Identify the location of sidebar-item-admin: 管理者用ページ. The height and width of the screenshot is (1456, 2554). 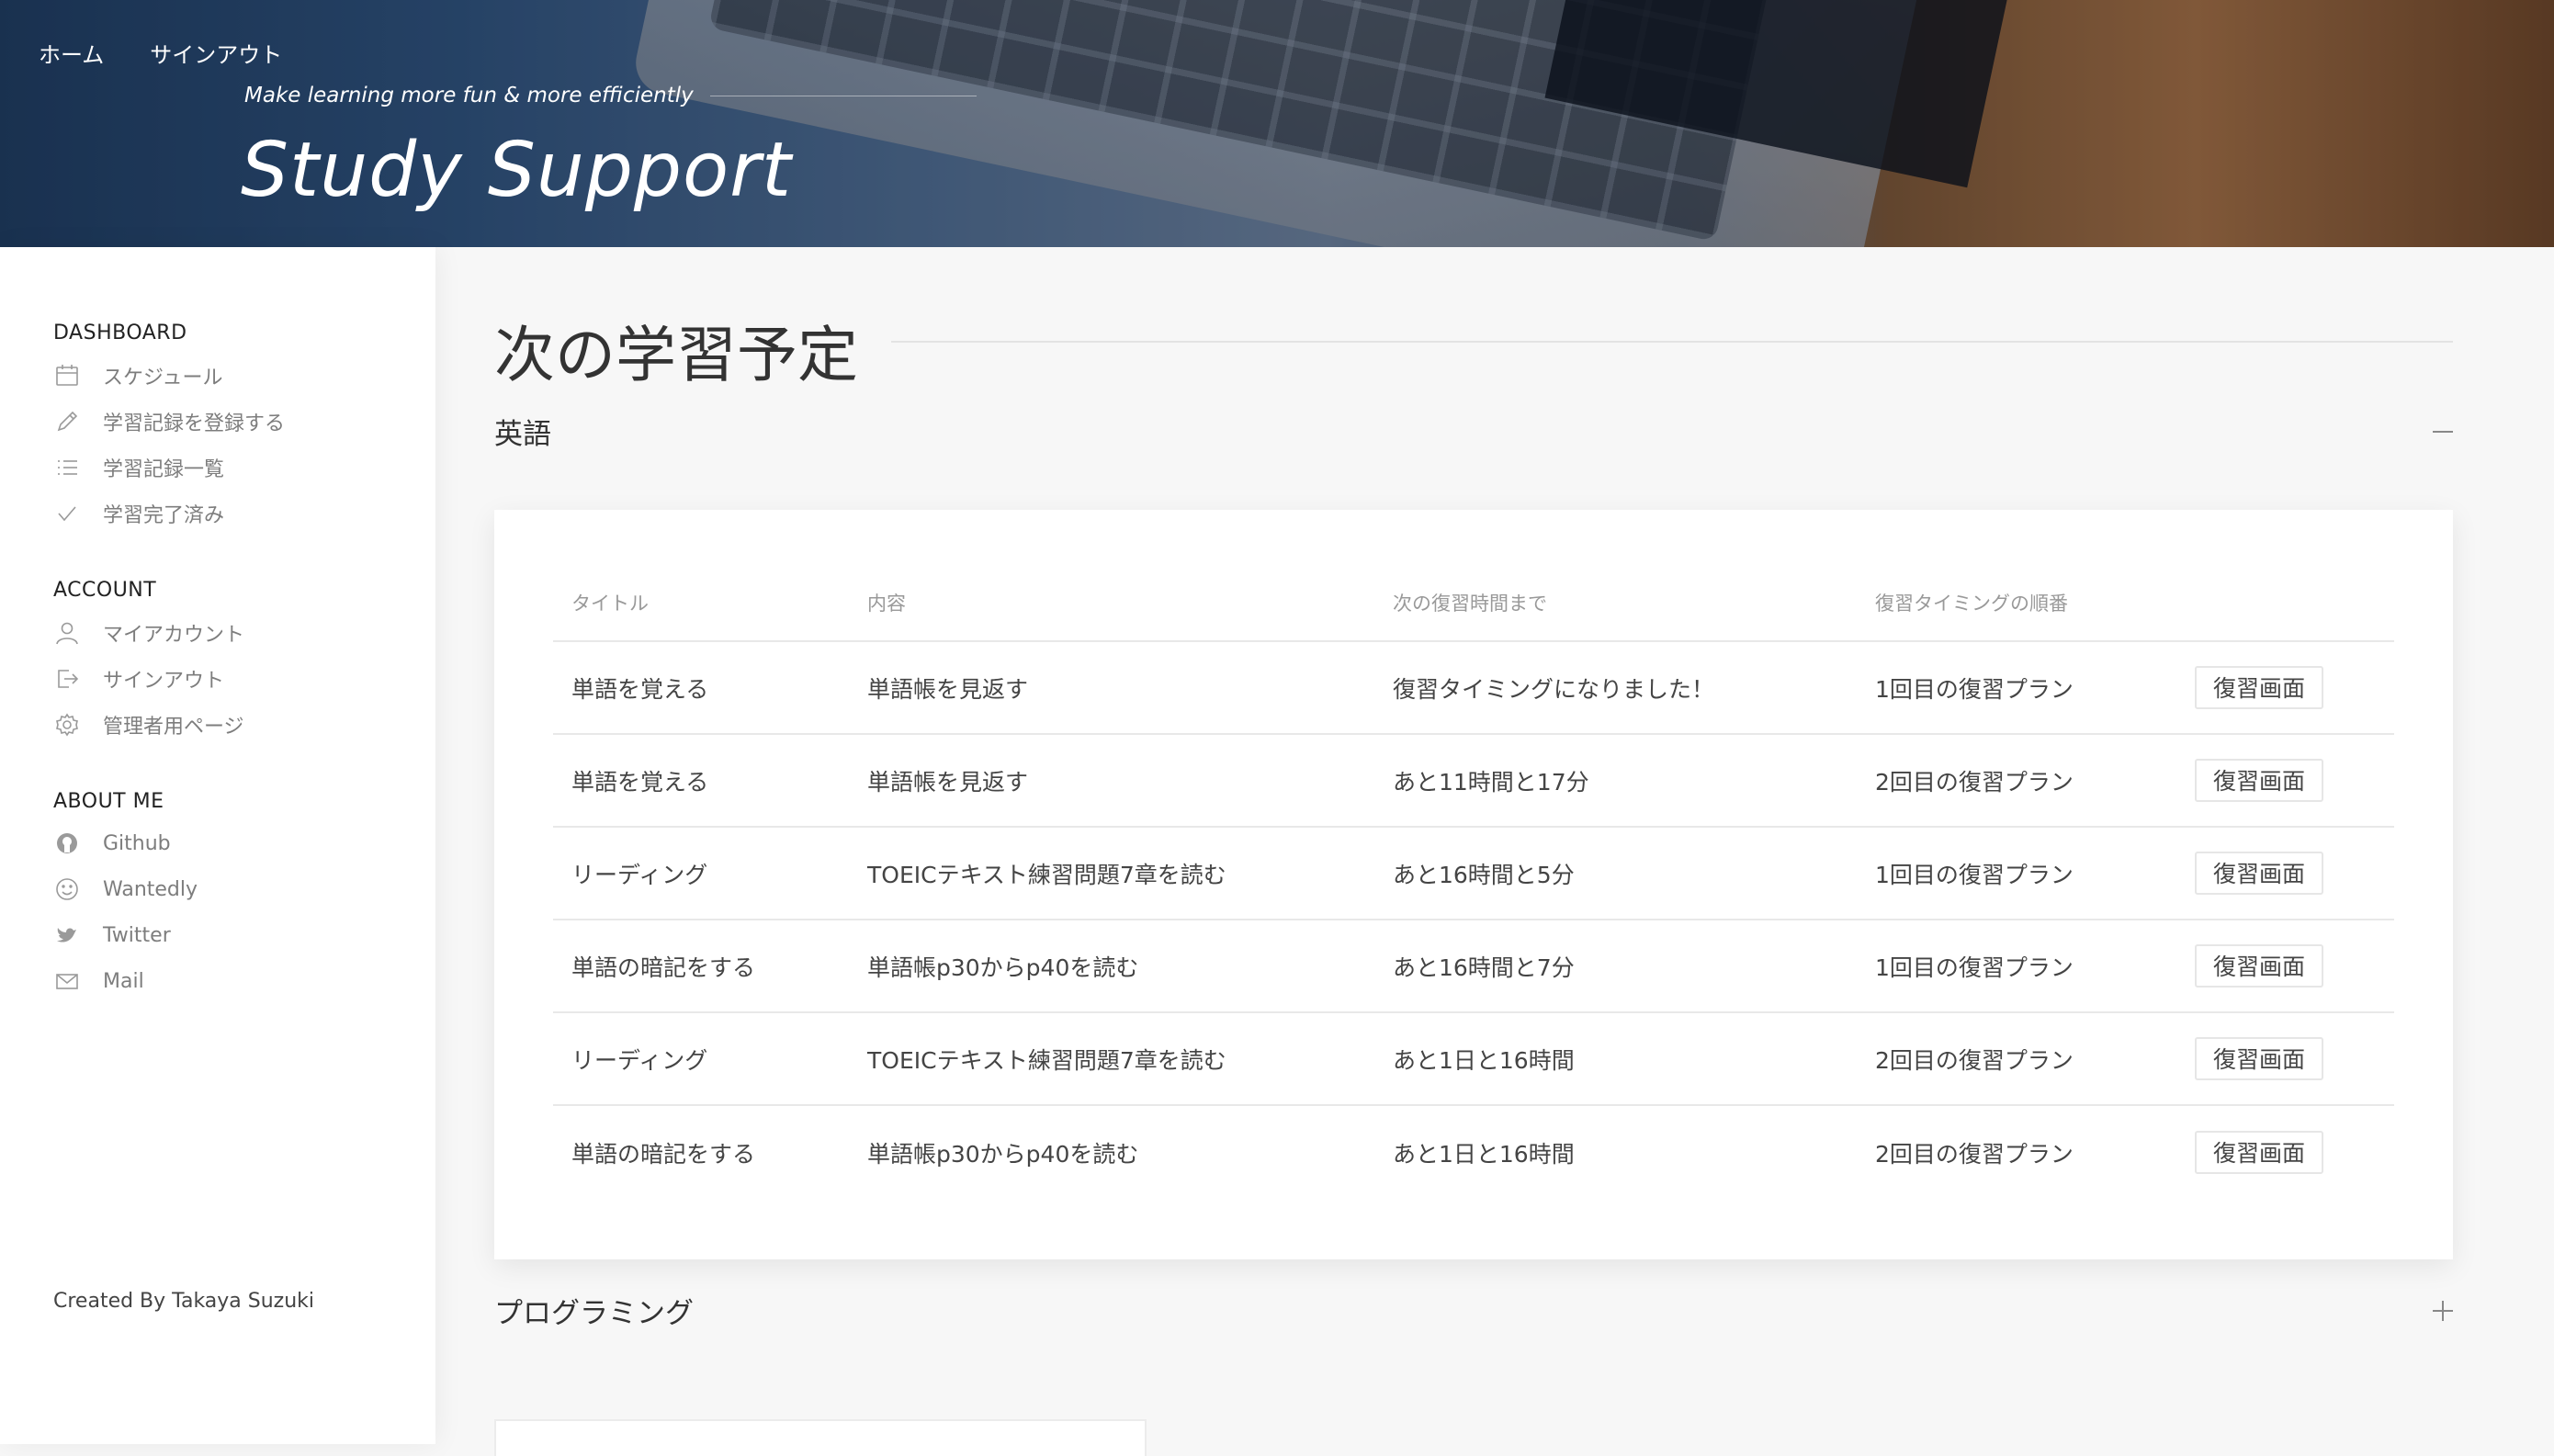
(148, 724).